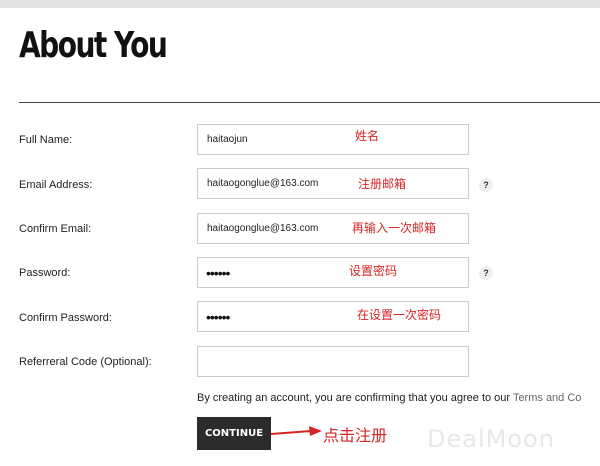 This screenshot has width=600, height=466. What do you see at coordinates (300, 4) in the screenshot?
I see `top-band` at bounding box center [300, 4].